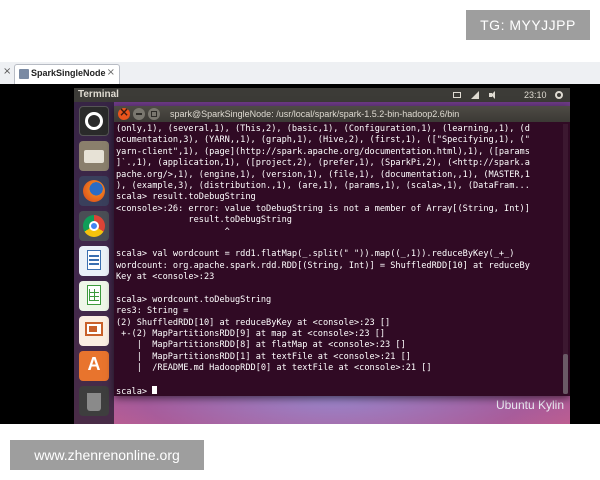  Describe the element at coordinates (94, 156) in the screenshot. I see `files-icon` at that location.